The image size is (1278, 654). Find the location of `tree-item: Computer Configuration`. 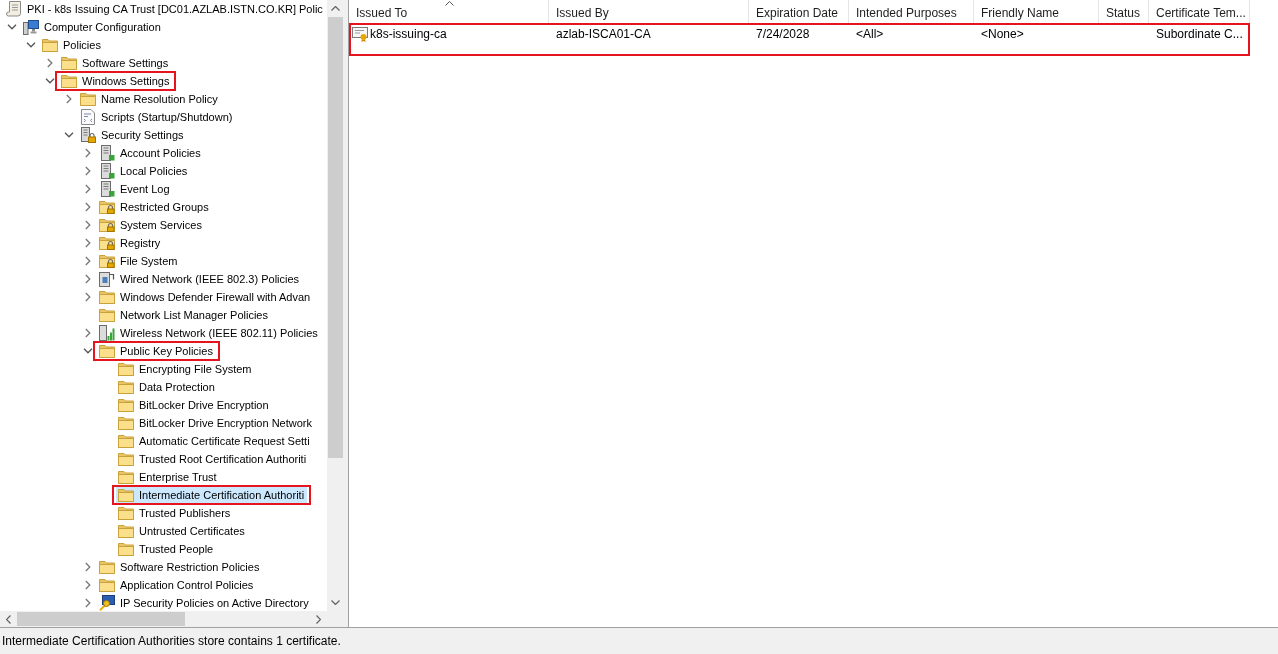

tree-item: Computer Configuration is located at coordinates (92, 27).